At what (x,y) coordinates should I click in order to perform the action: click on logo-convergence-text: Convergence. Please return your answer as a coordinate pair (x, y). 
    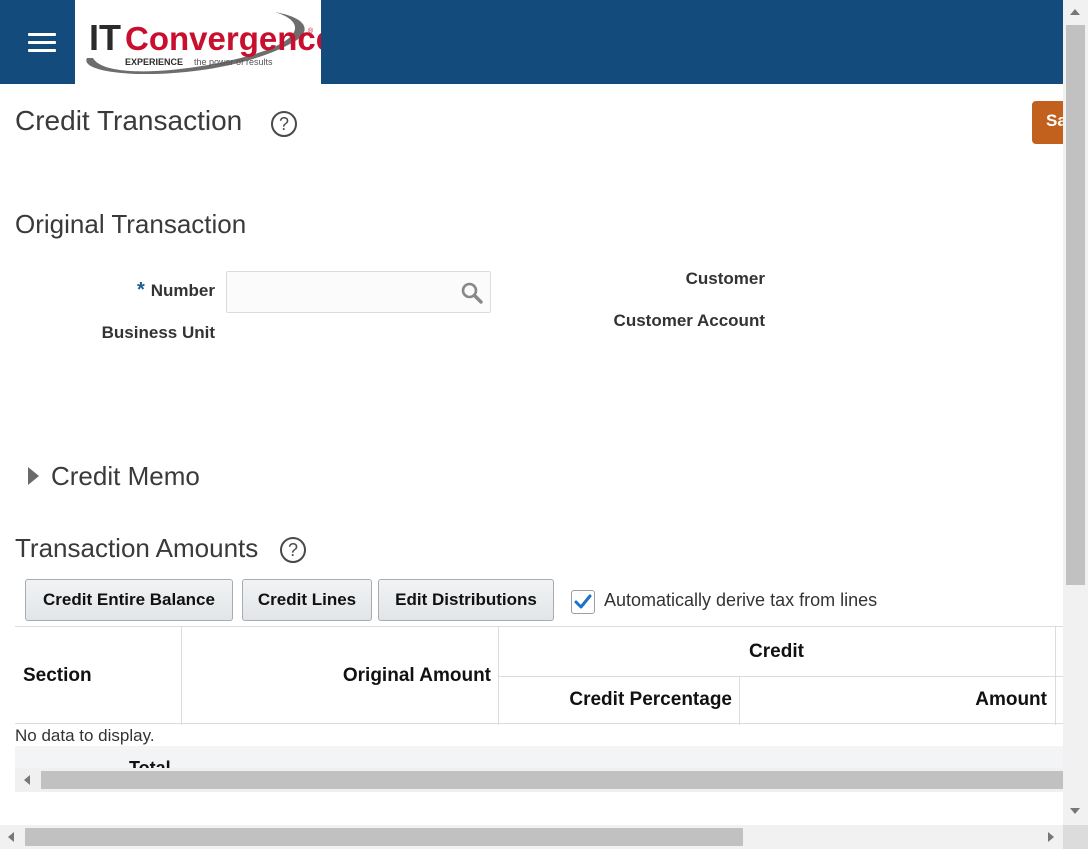
    Looking at the image, I should click on (223, 38).